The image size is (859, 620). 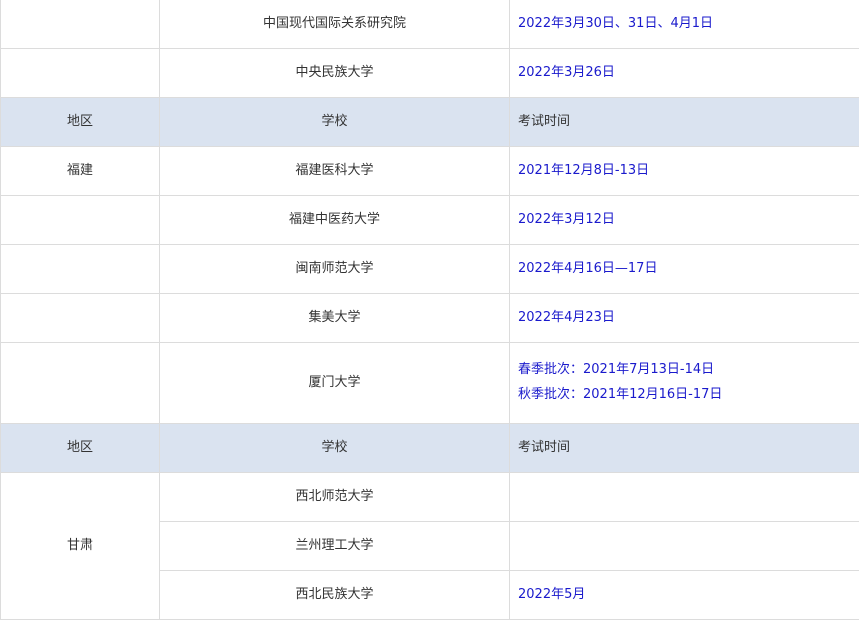 I want to click on exam-time-cell: 2022年3月30日、31日、4月1日, so click(x=684, y=24).